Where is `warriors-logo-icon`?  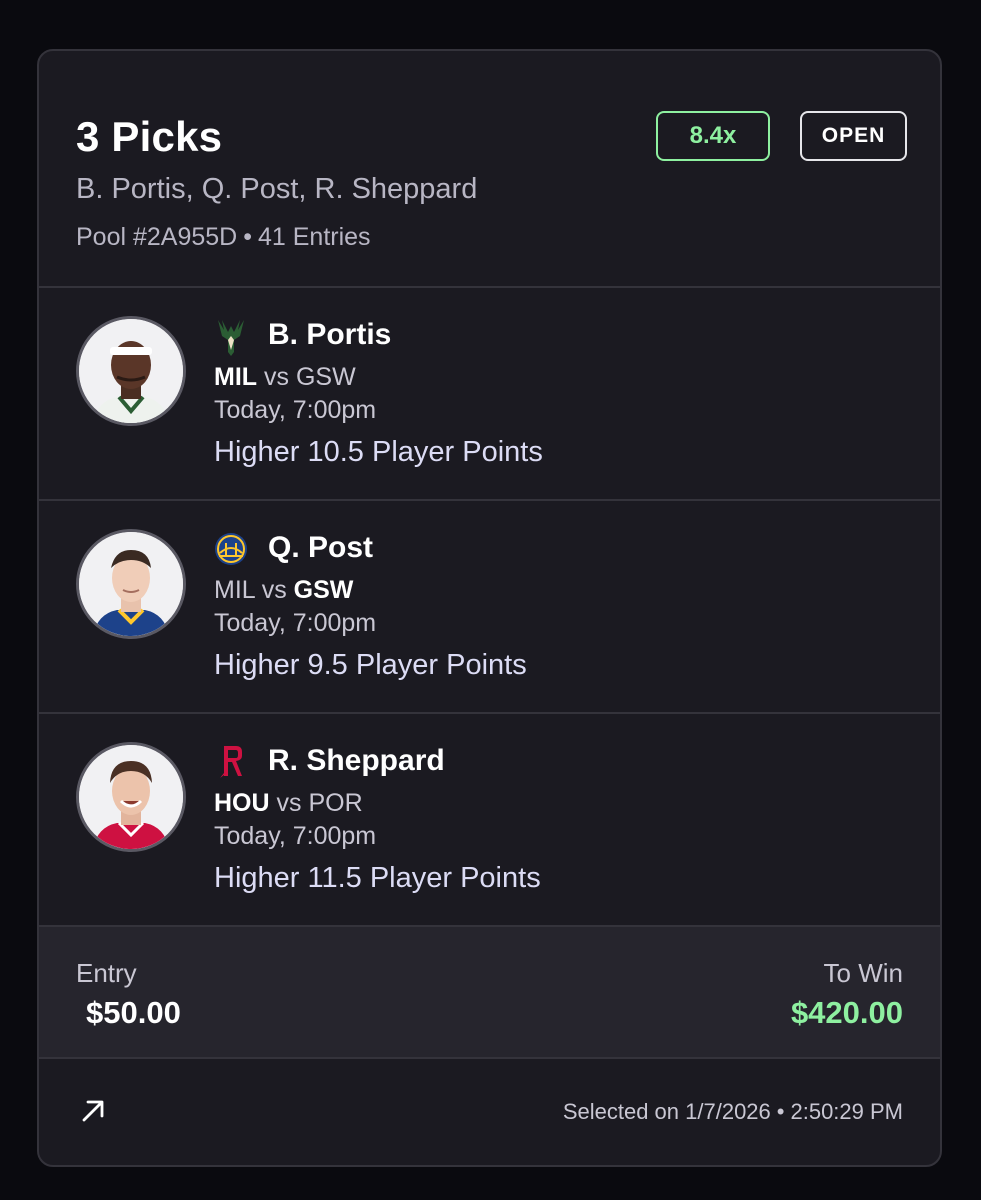 warriors-logo-icon is located at coordinates (231, 549).